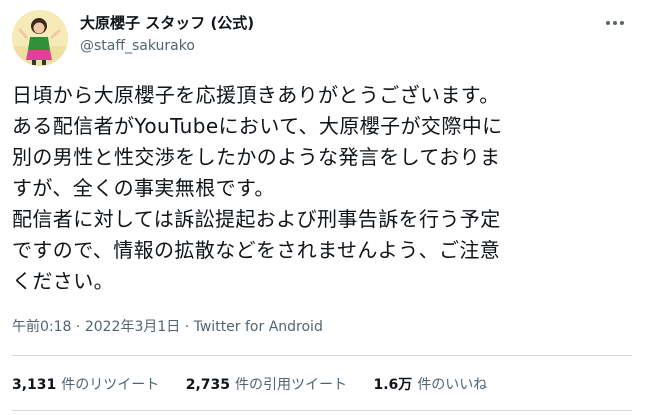  I want to click on tweet-date: 2022年3月1日, so click(132, 327).